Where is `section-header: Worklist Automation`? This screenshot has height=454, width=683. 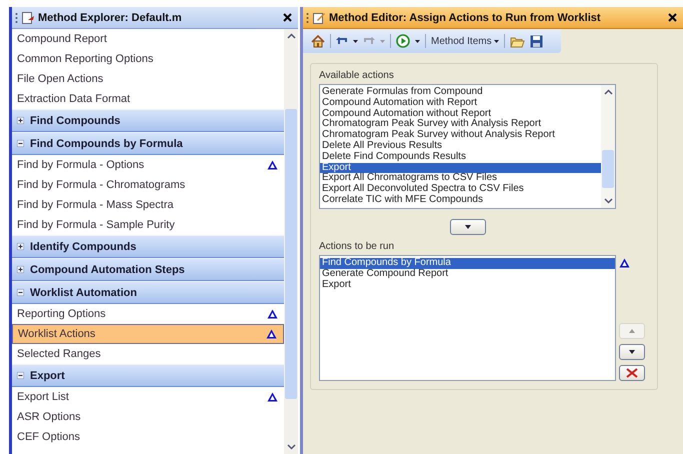 section-header: Worklist Automation is located at coordinates (148, 292).